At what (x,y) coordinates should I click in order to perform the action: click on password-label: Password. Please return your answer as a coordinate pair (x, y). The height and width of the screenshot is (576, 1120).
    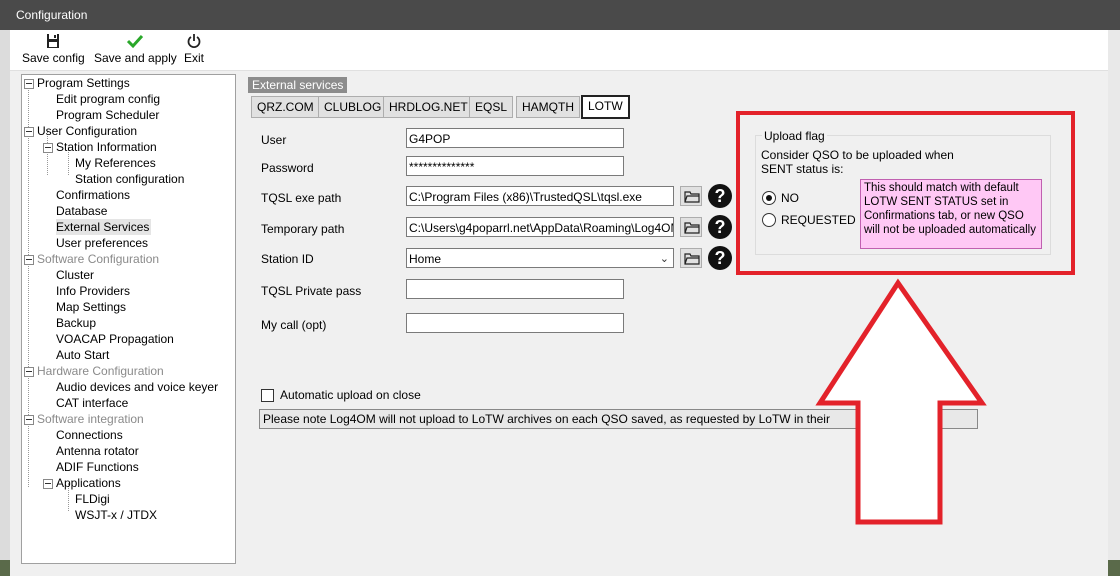
    Looking at the image, I should click on (287, 168).